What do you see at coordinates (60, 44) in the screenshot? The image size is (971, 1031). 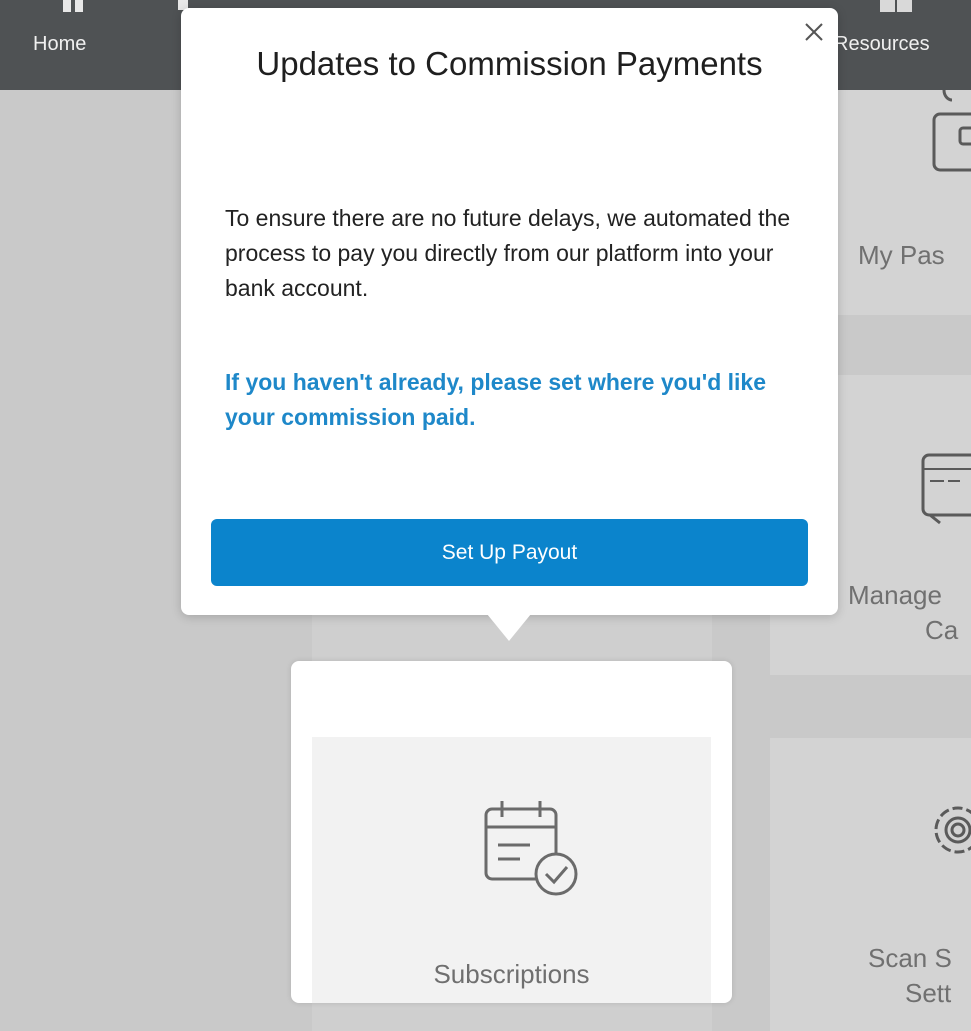 I see `nav-label: Home` at bounding box center [60, 44].